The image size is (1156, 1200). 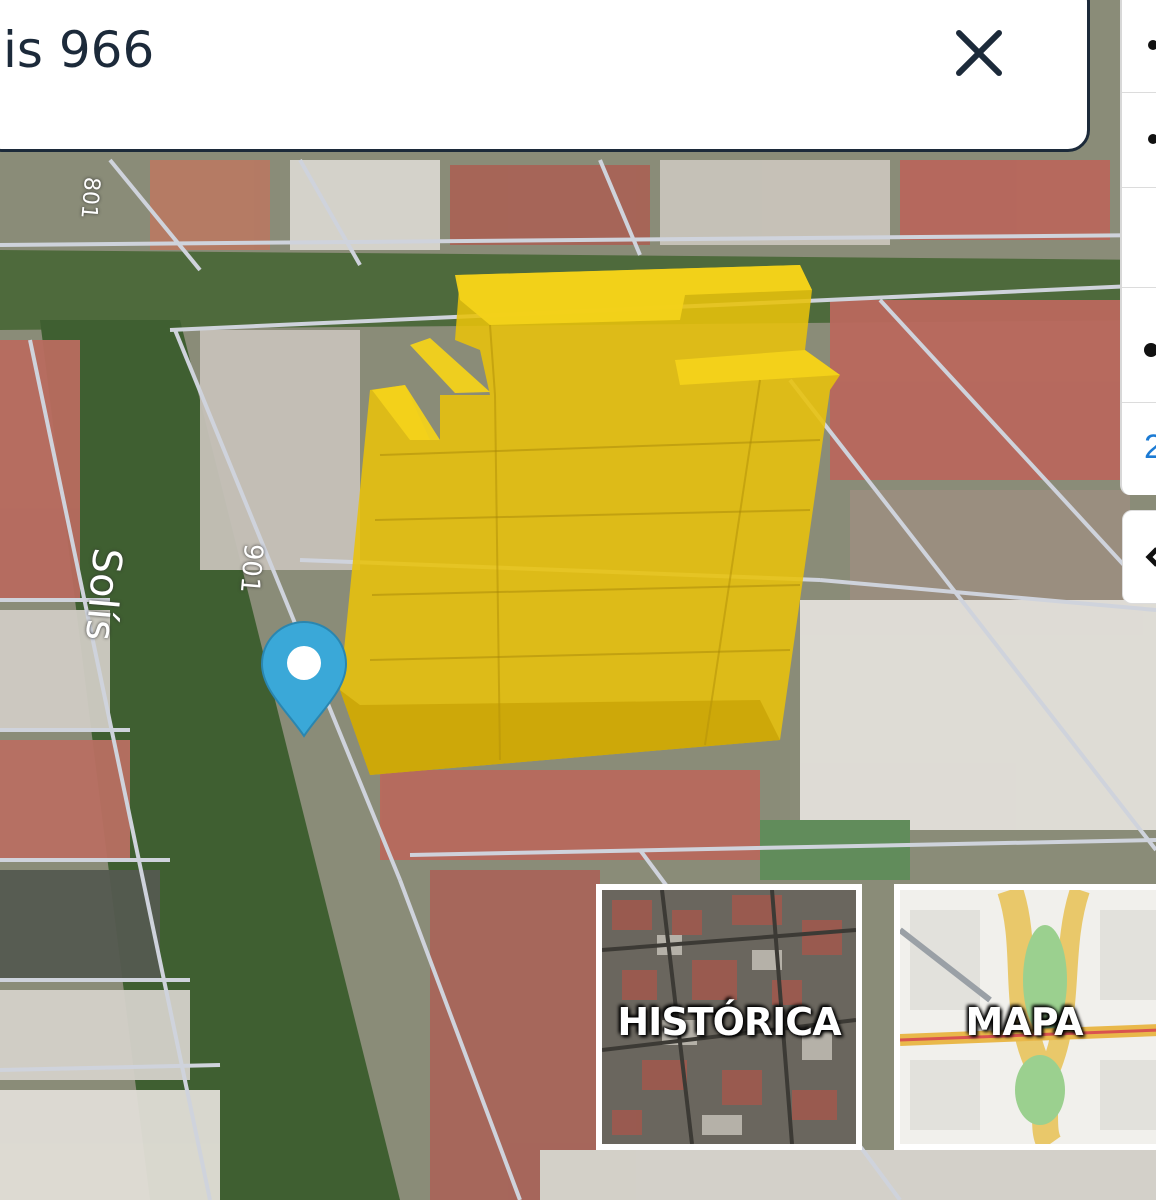 I want to click on measure-icon, so click(x=1150, y=350).